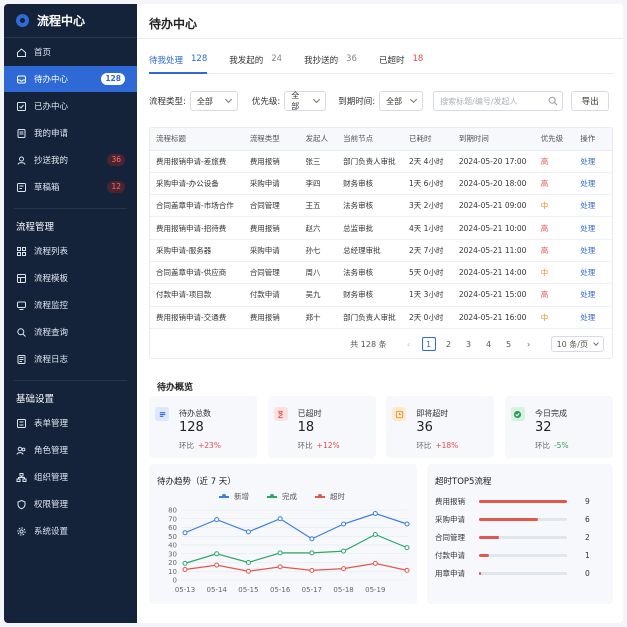 This screenshot has height=627, width=627. Describe the element at coordinates (449, 344) in the screenshot. I see `page-button: 2` at that location.